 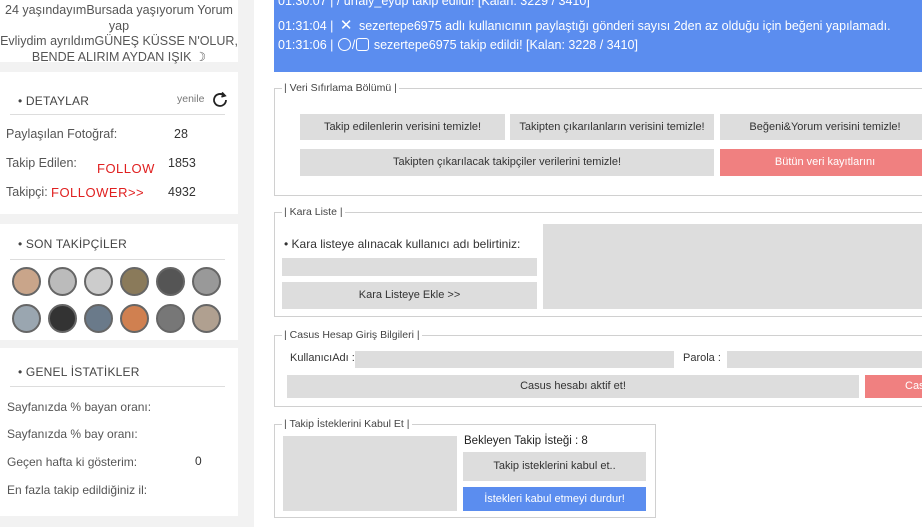 What do you see at coordinates (62, 134) in the screenshot?
I see `photos-label: Paylaşılan Fotoğraf:` at bounding box center [62, 134].